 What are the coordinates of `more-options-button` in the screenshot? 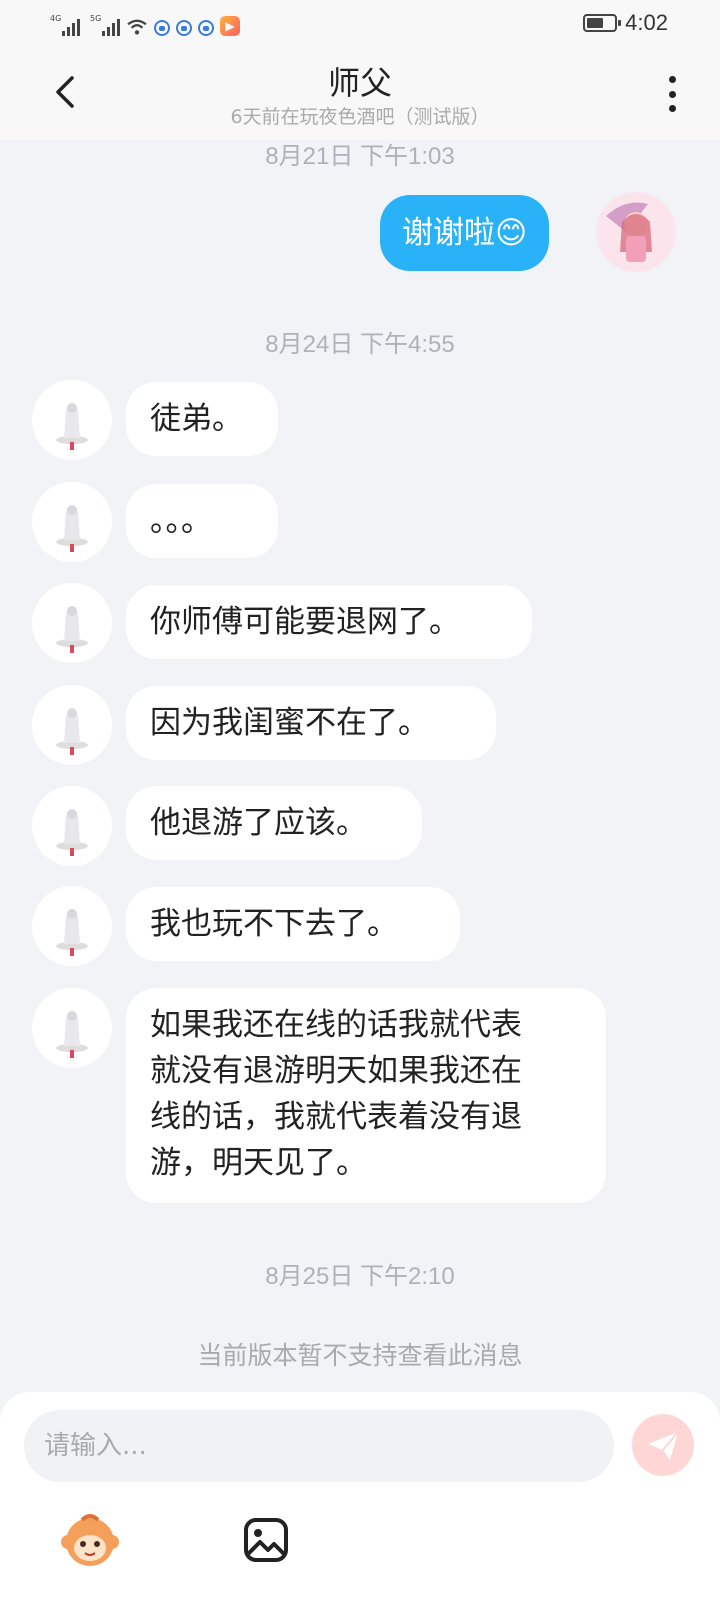 It's located at (672, 94).